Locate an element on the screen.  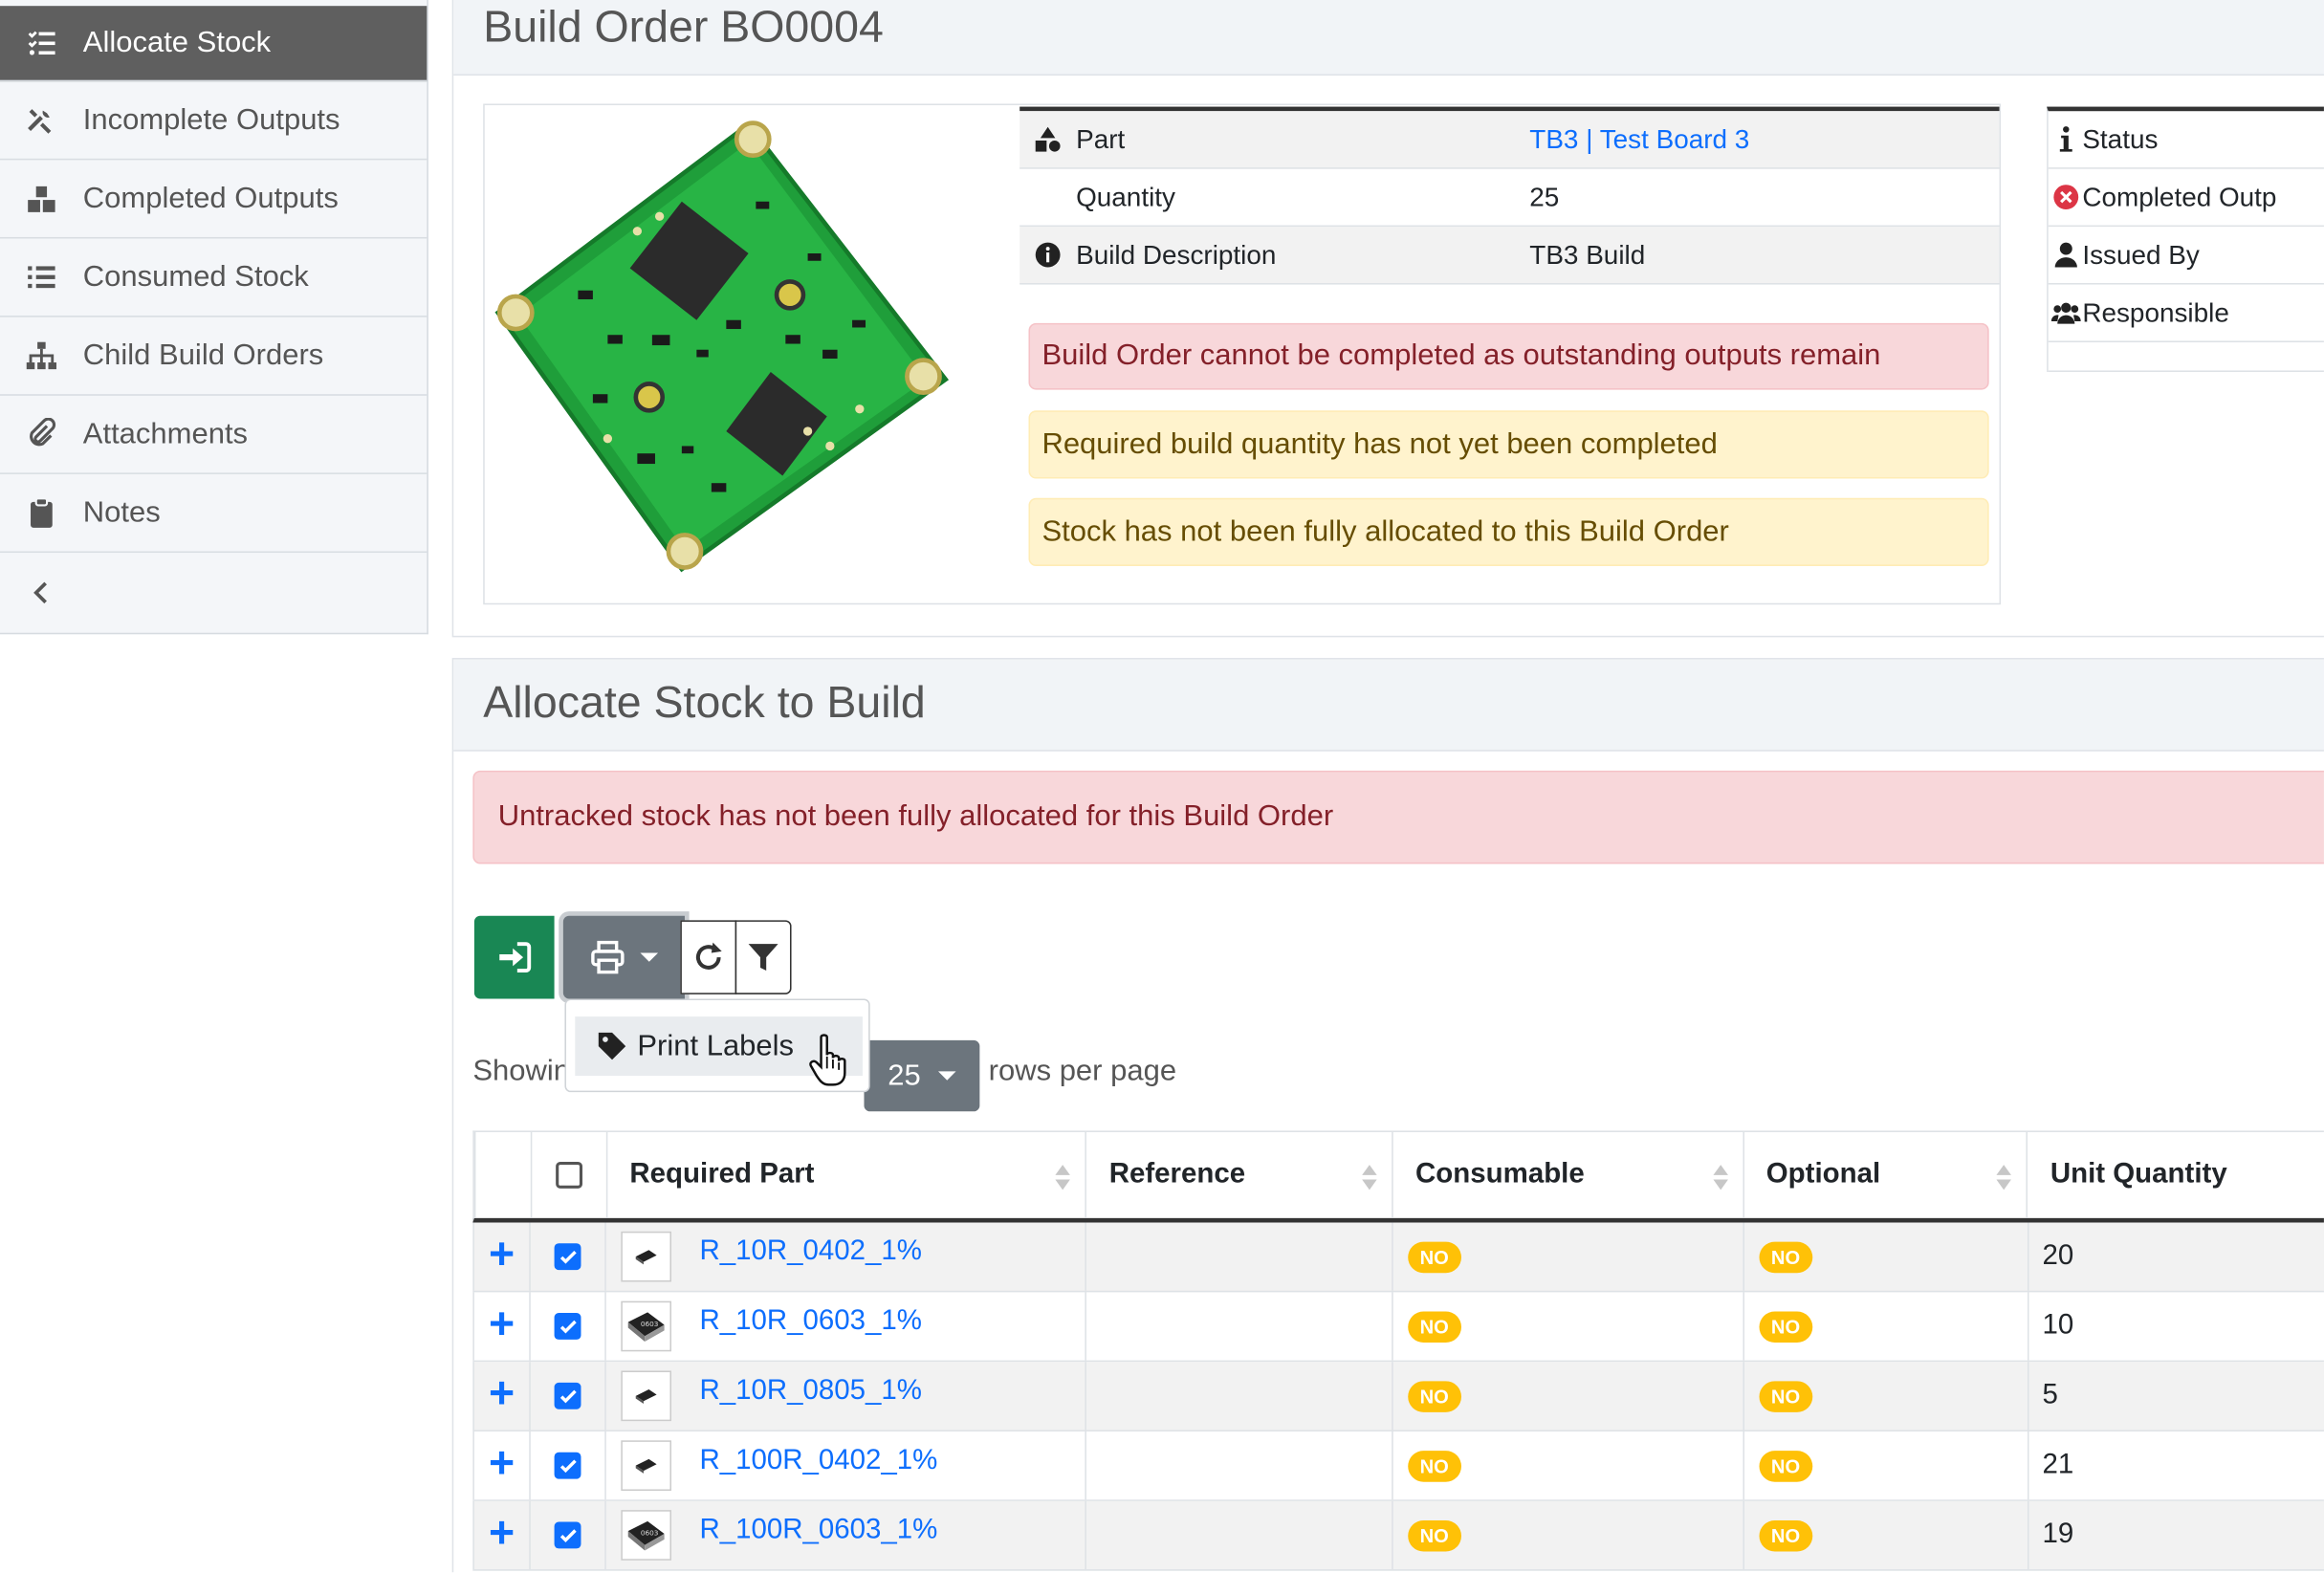
refresh-button is located at coordinates (708, 957).